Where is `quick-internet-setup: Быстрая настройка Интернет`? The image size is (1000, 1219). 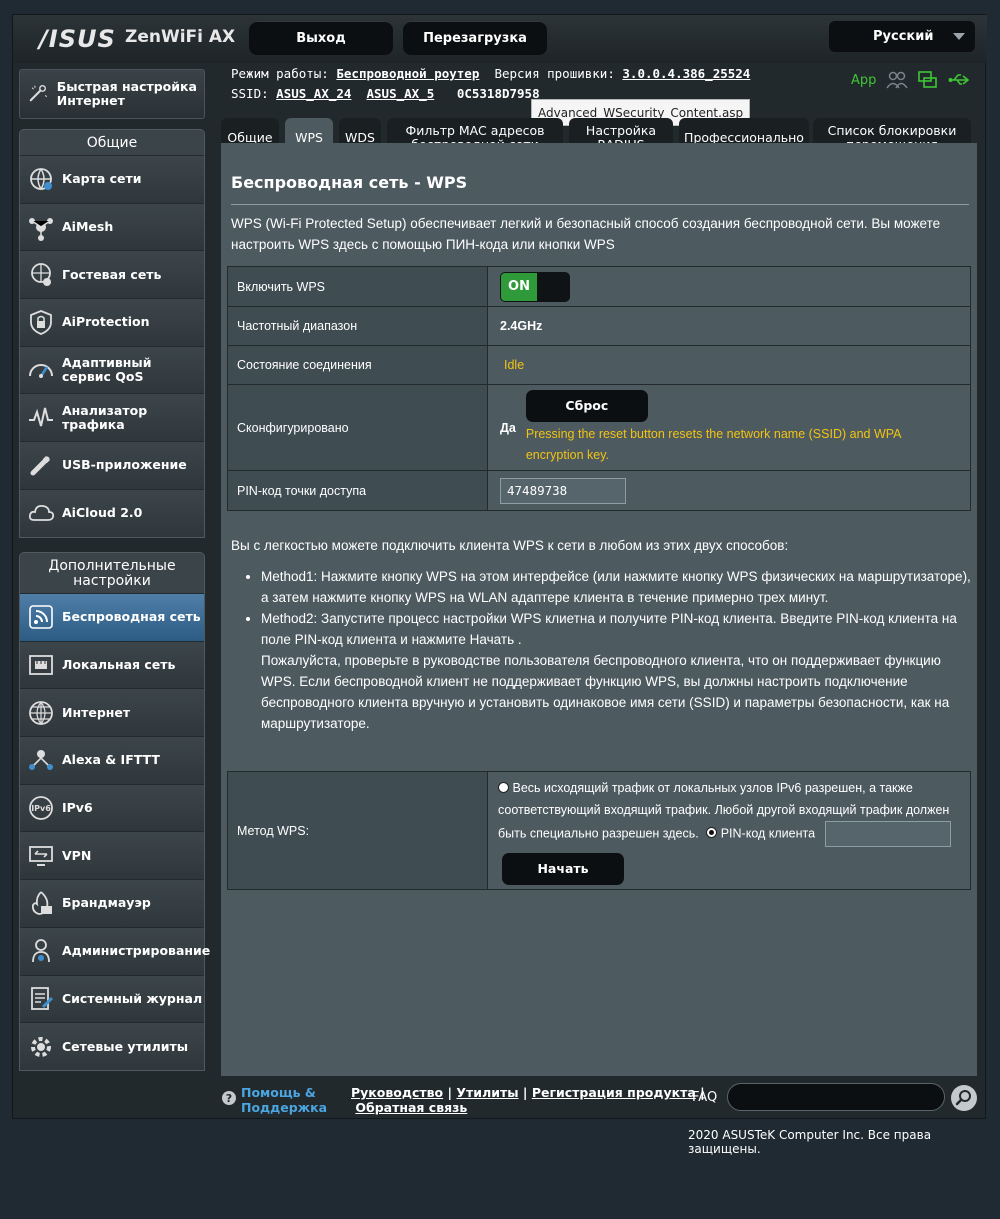
quick-internet-setup: Быстрая настройка Интернет is located at coordinates (112, 94).